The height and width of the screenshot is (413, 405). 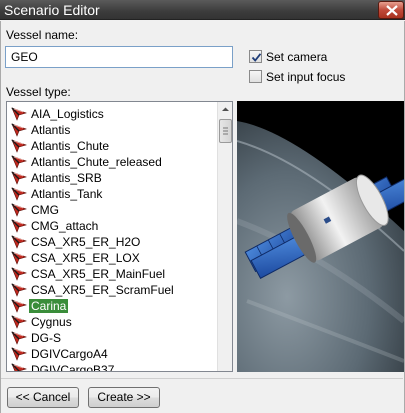 What do you see at coordinates (42, 35) in the screenshot?
I see `vessel-name-label: Vessel name:` at bounding box center [42, 35].